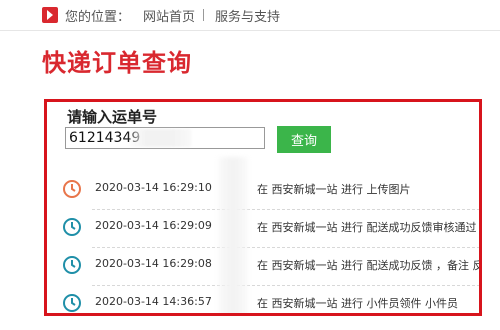  Describe the element at coordinates (153, 187) in the screenshot. I see `record-time: 2020-03-14 16:29:10` at that location.